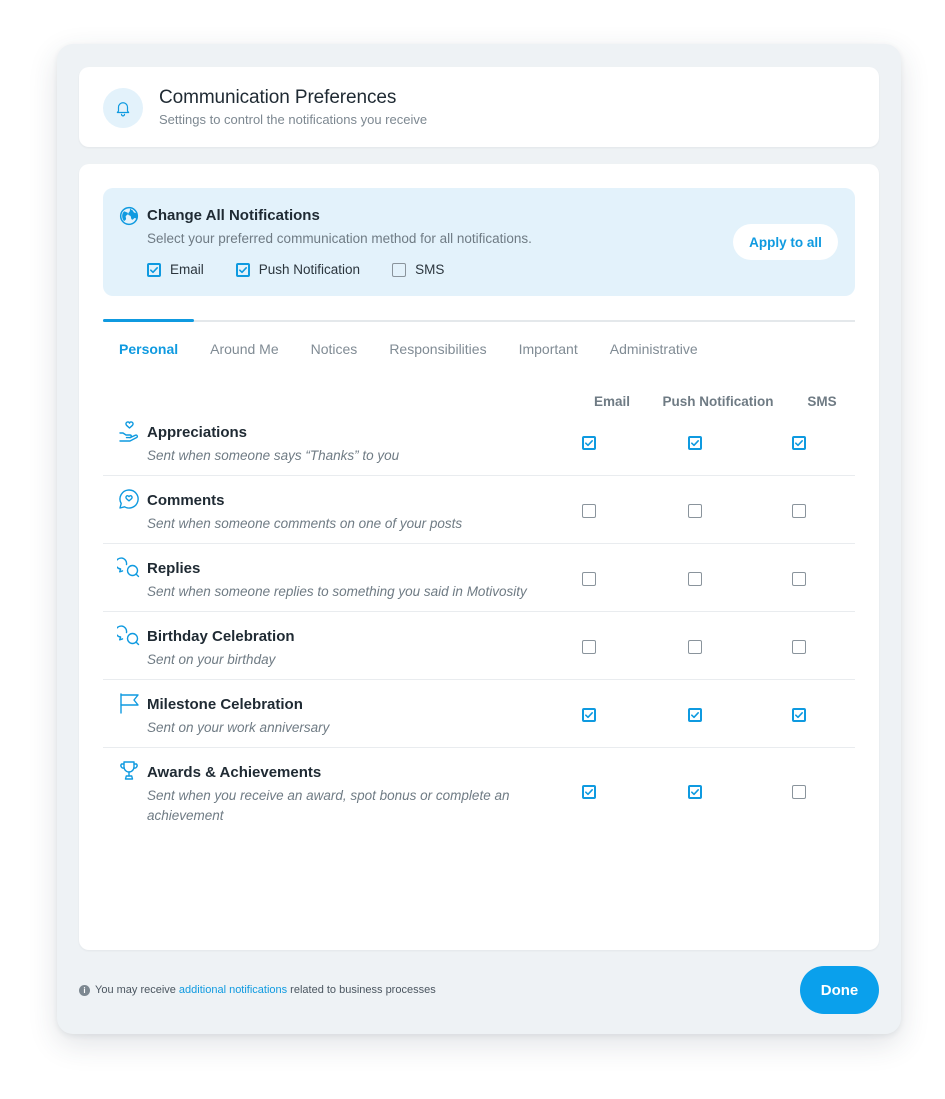  I want to click on change-all-push-option: Push Notification, so click(298, 269).